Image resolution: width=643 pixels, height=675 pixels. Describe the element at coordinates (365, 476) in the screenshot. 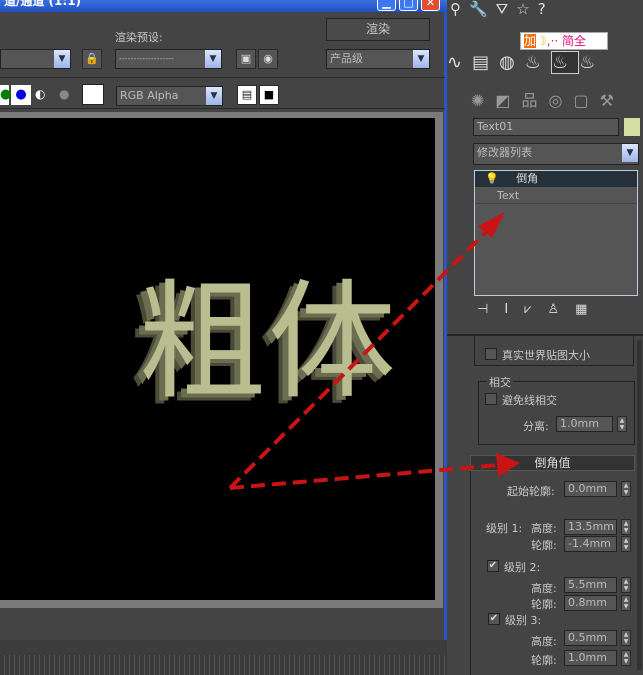

I see `arrow-to-bevel` at that location.